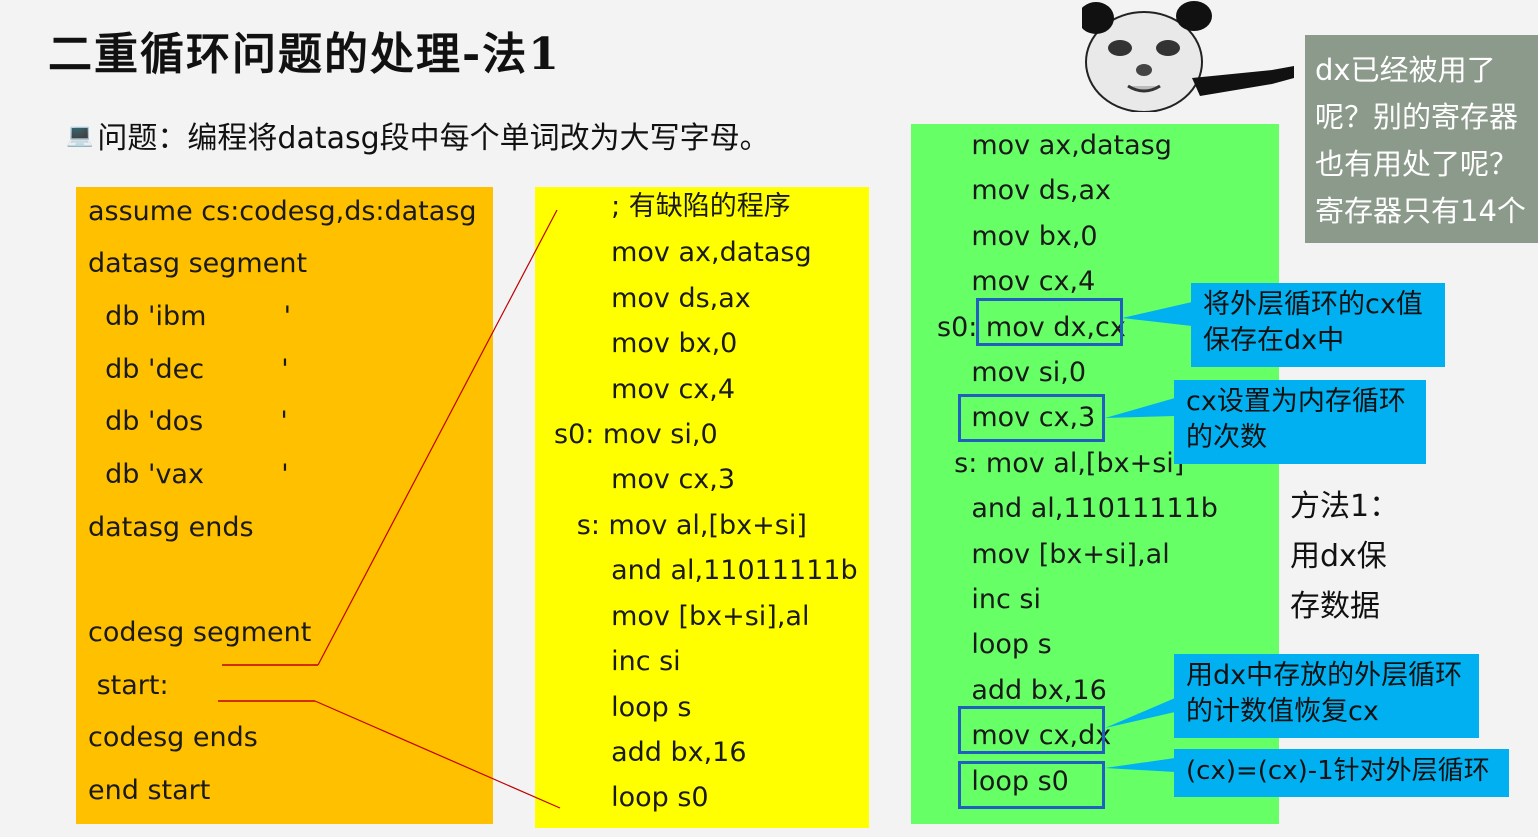  What do you see at coordinates (1405, 70) in the screenshot?
I see `note-line: dx已经被用了` at bounding box center [1405, 70].